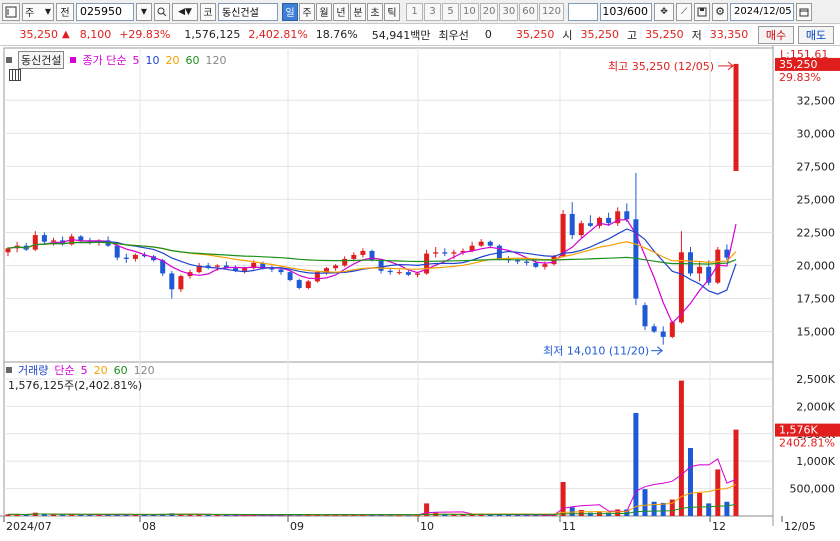  What do you see at coordinates (719, 526) in the screenshot?
I see `x-axis-label: 12` at bounding box center [719, 526].